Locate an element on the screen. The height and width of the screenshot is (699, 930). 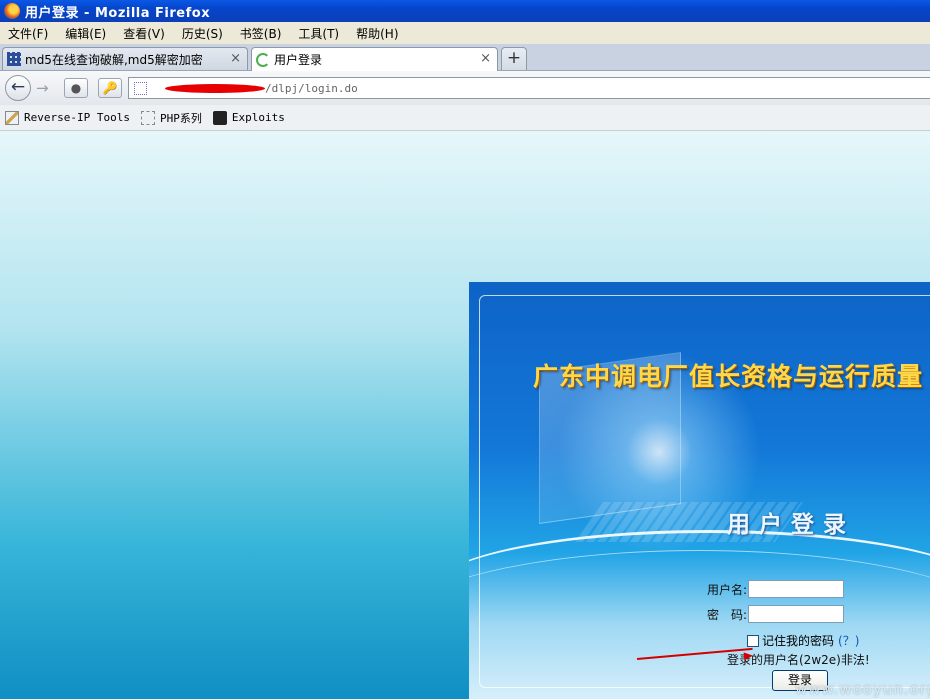
menu-help: 帮助(H) is located at coordinates (377, 33).